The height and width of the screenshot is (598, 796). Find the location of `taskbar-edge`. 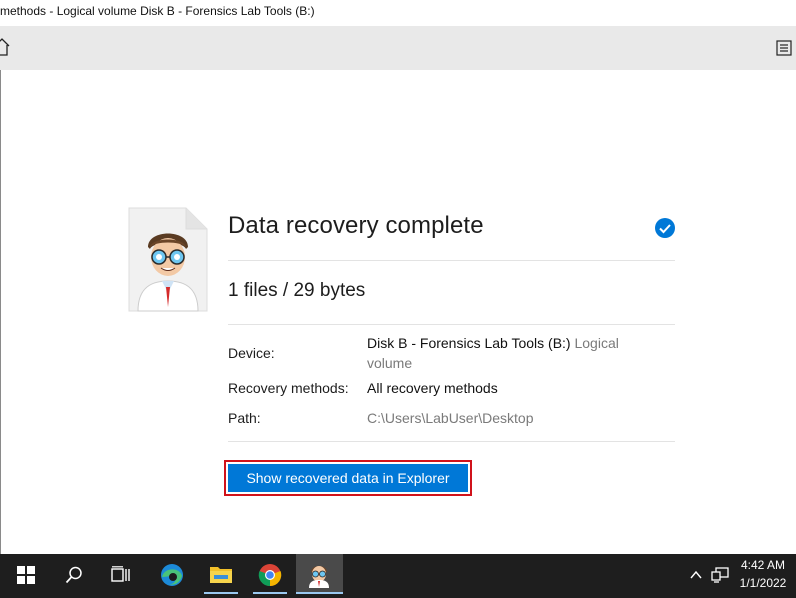

taskbar-edge is located at coordinates (172, 574).